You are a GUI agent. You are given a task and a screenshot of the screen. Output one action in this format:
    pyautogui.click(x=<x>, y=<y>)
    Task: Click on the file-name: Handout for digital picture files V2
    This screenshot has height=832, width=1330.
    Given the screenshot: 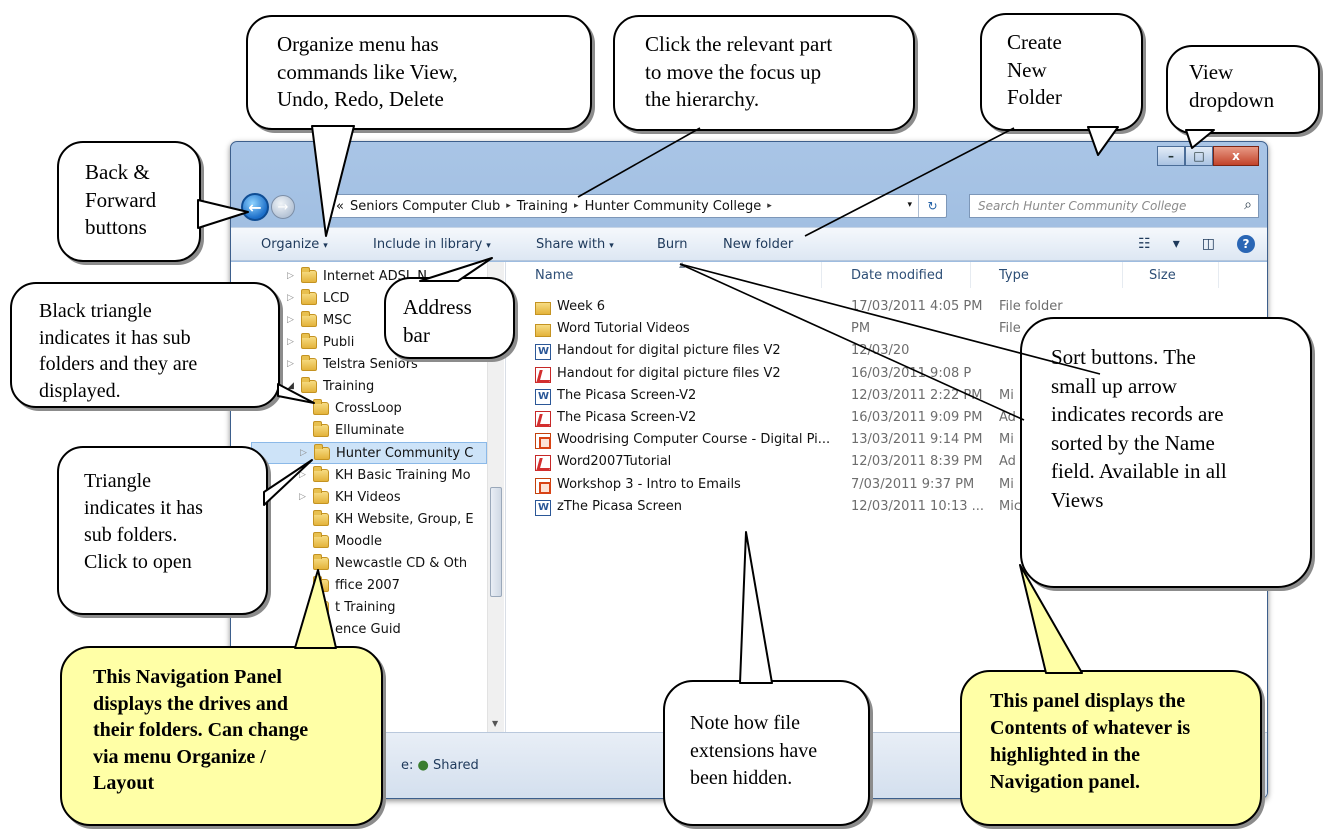 What is the action you would take?
    pyautogui.click(x=669, y=373)
    